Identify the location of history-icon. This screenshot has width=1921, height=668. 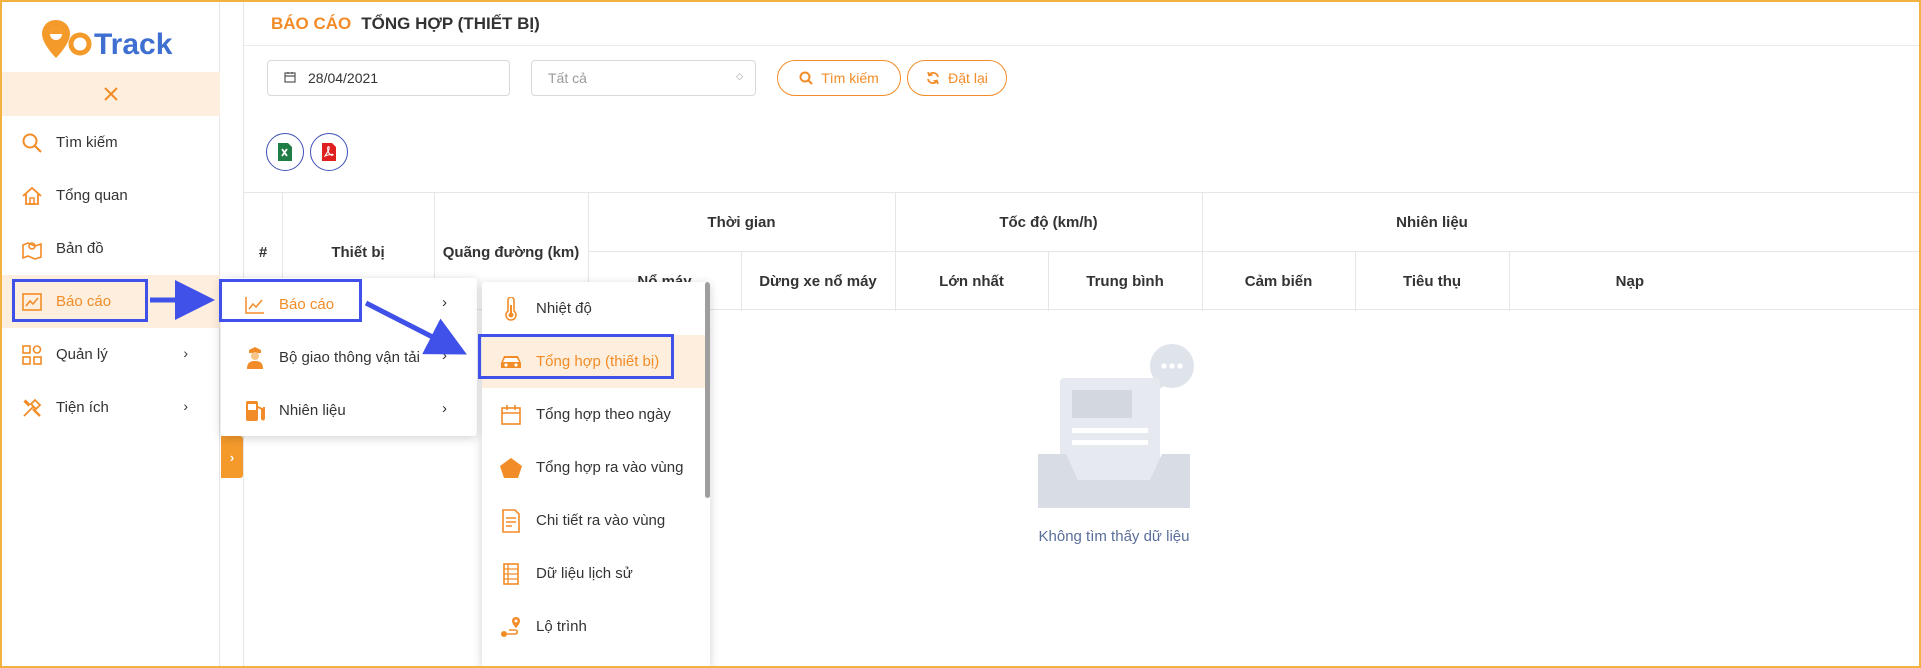
(511, 573).